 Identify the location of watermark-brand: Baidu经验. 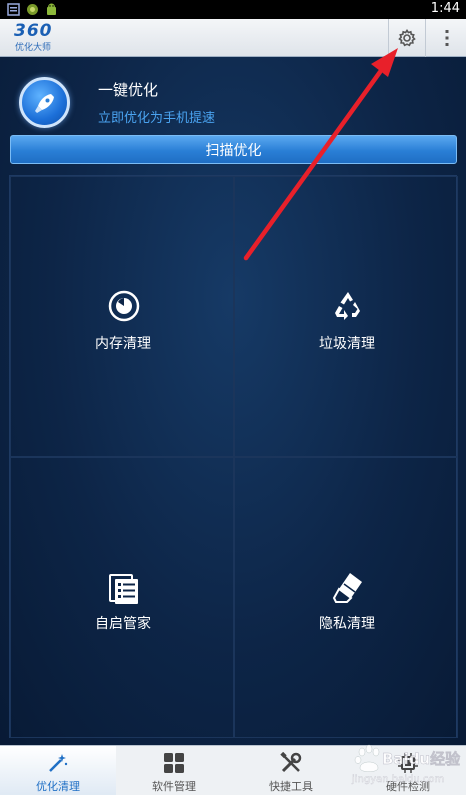
(421, 759).